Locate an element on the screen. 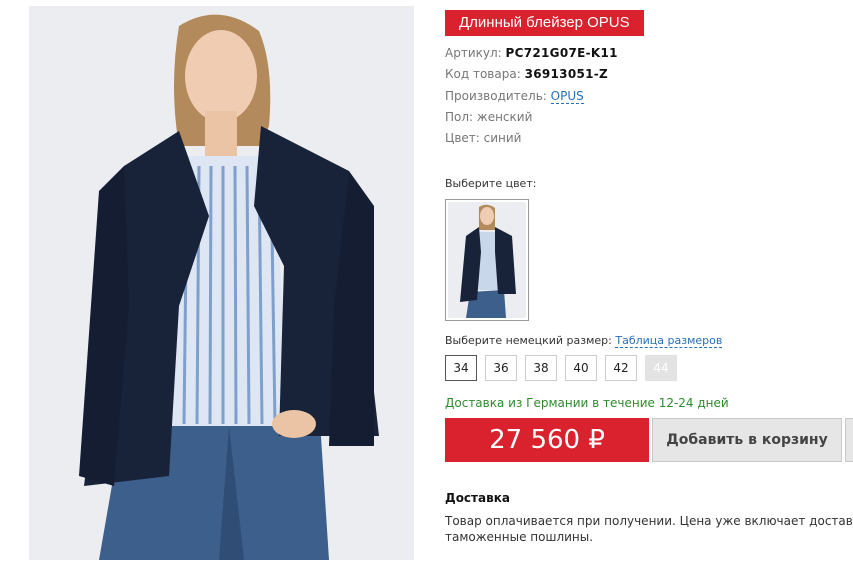 This screenshot has height=561, width=853. size-table-link: Таблица размеров is located at coordinates (669, 341).